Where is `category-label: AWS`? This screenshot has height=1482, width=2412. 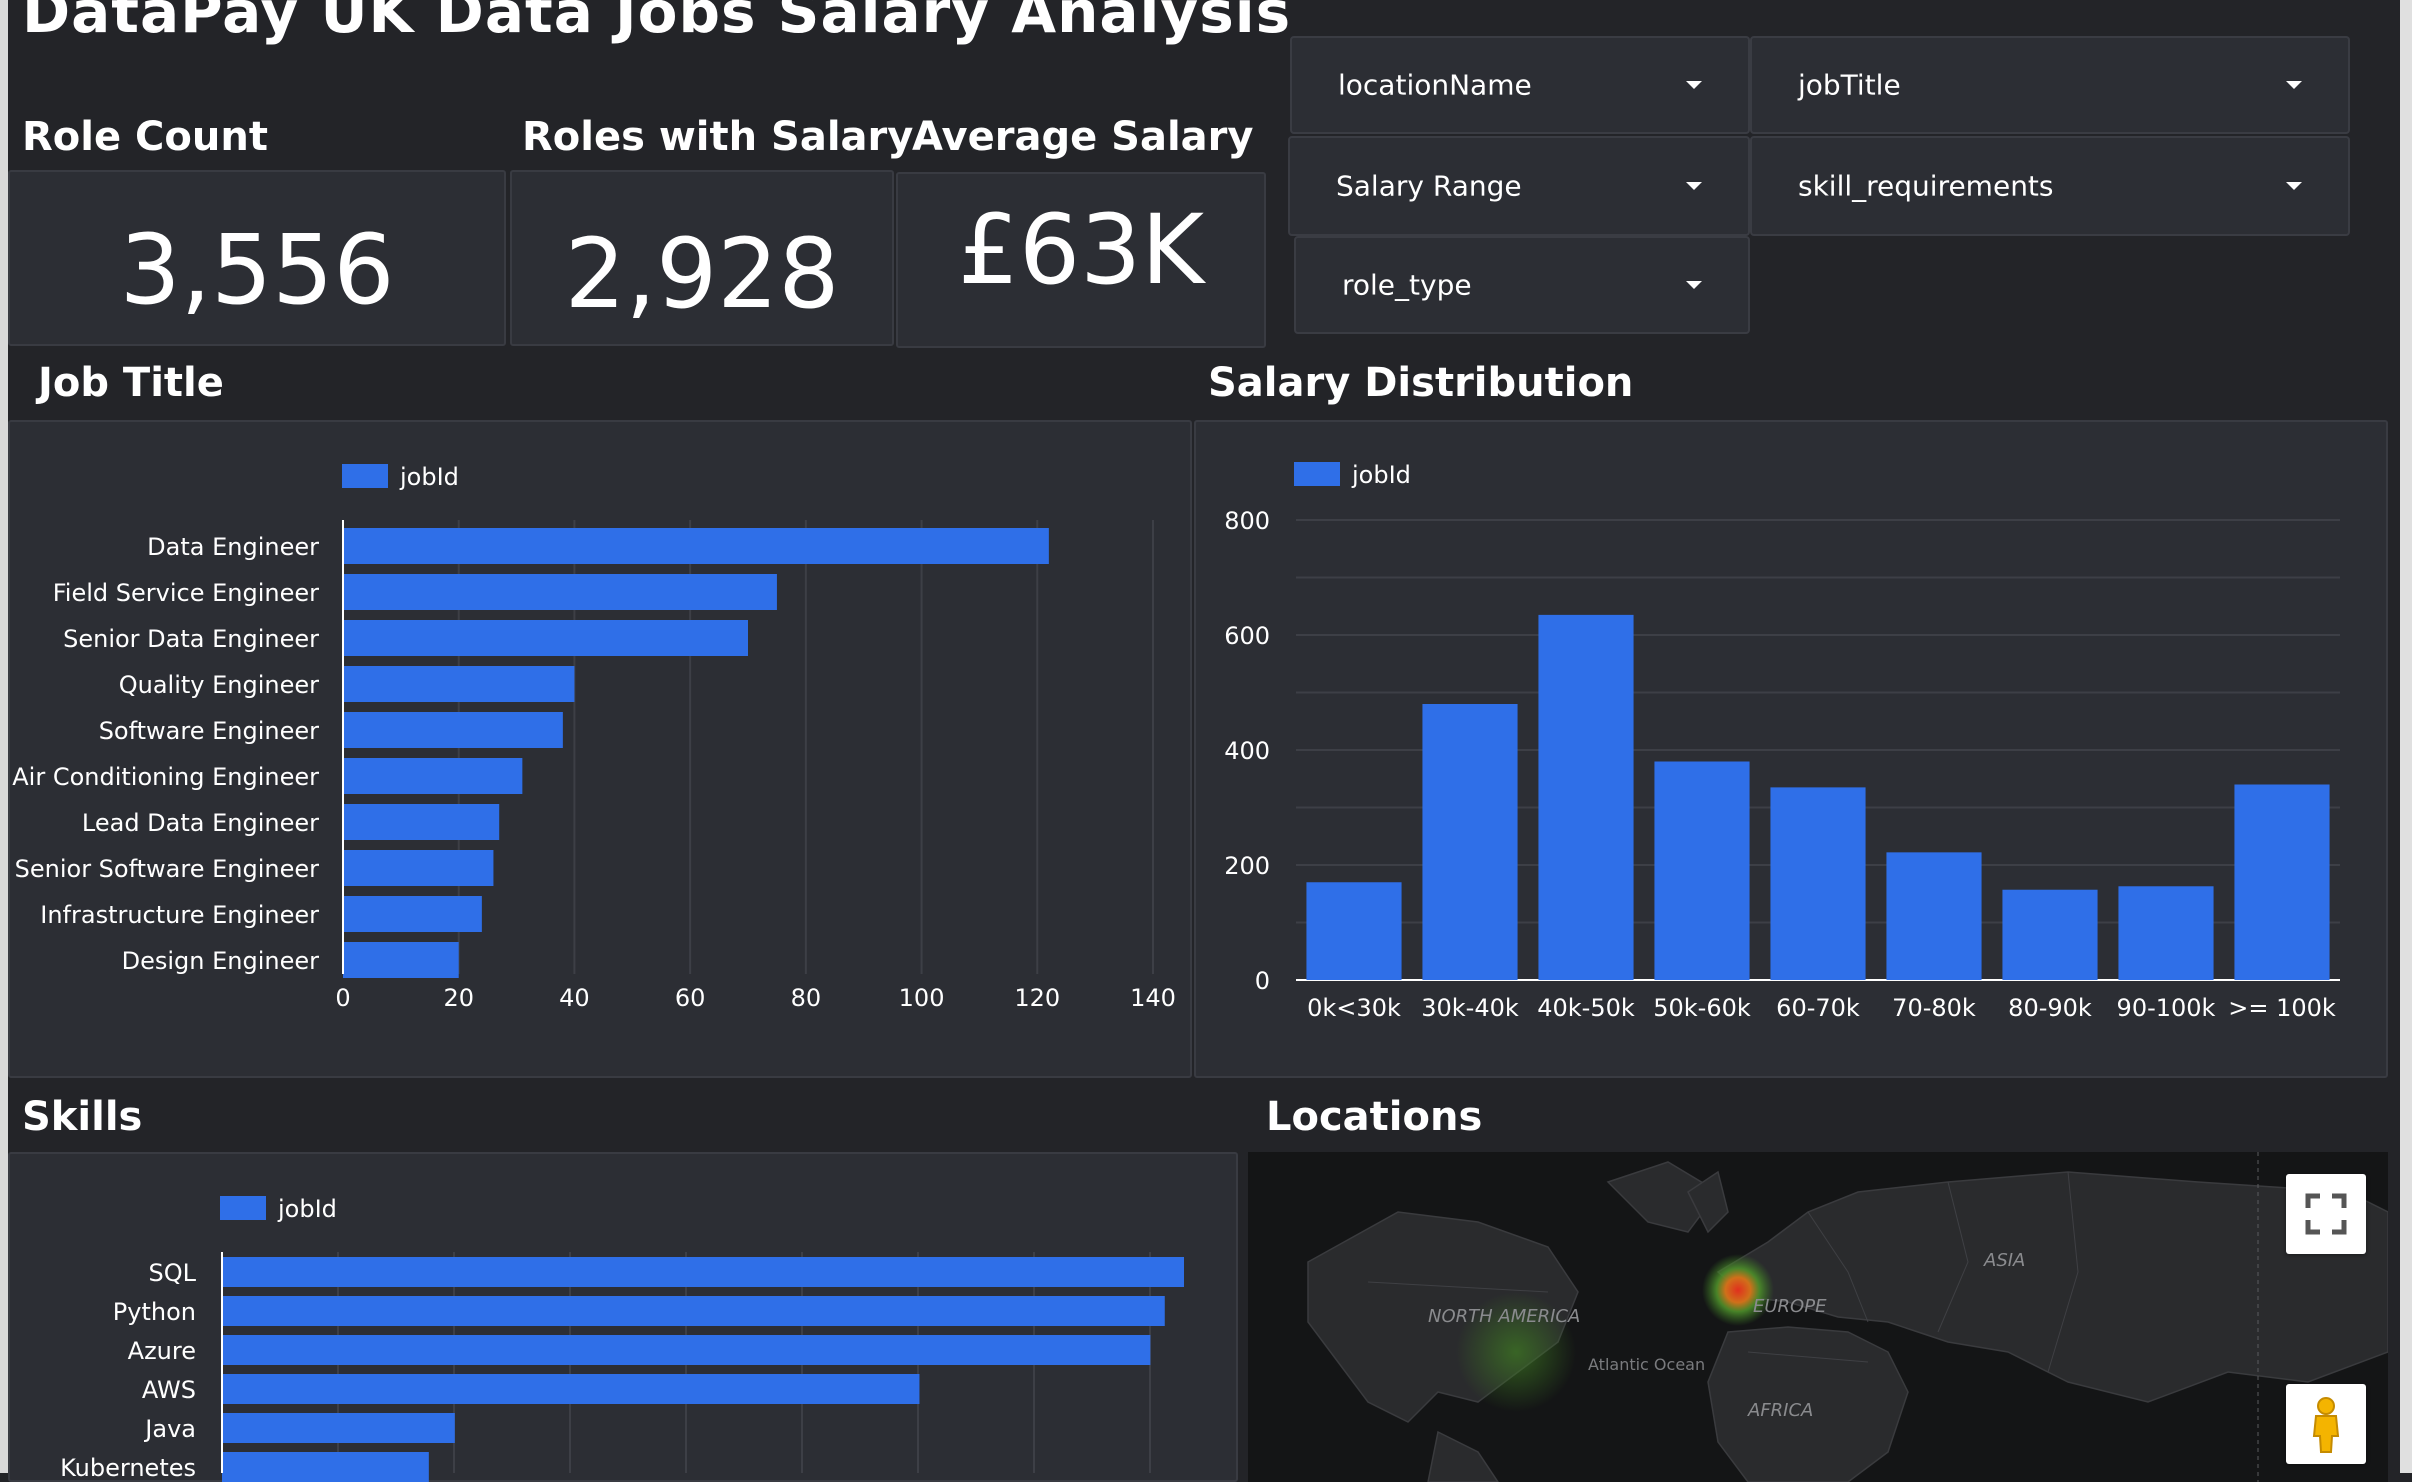 category-label: AWS is located at coordinates (169, 1390).